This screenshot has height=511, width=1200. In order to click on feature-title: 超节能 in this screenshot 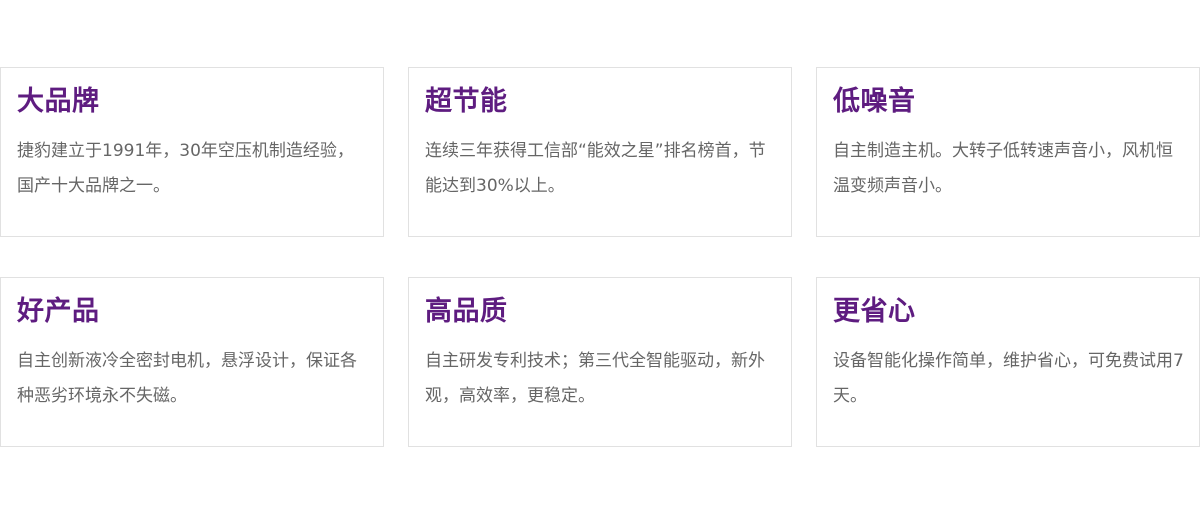, I will do `click(466, 101)`.